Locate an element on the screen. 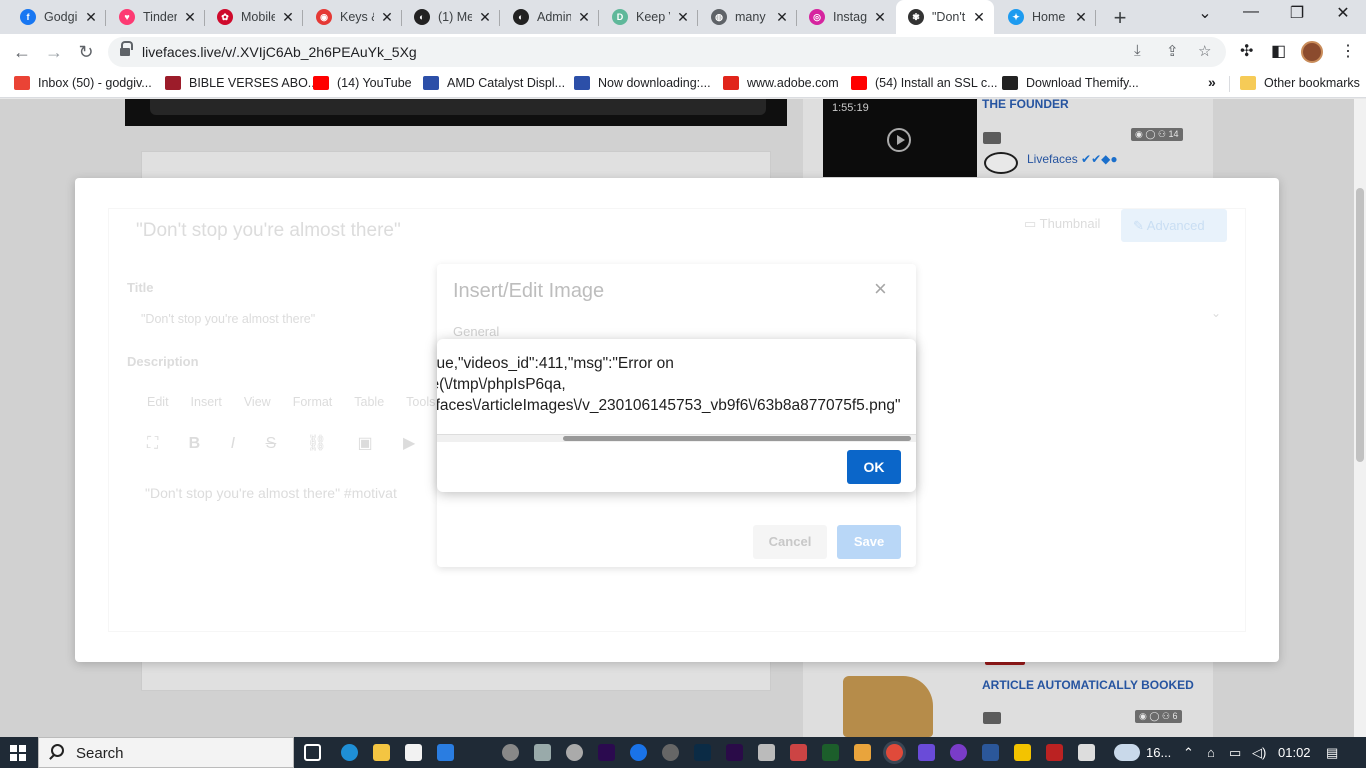 The image size is (1366, 768). alert-horizontal-scrollbar is located at coordinates (676, 438).